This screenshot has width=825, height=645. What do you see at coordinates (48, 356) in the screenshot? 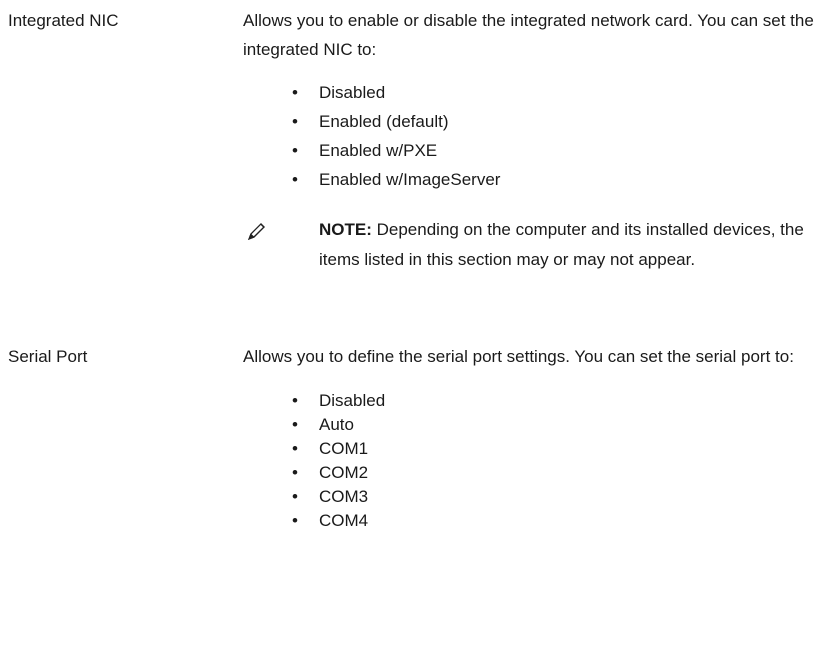
I see `term-serial-port: Serial Port` at bounding box center [48, 356].